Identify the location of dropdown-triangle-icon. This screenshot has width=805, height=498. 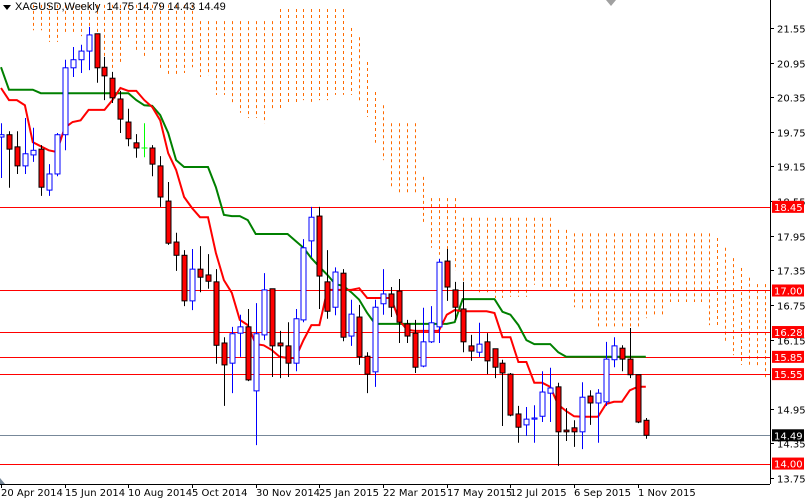
(7, 7).